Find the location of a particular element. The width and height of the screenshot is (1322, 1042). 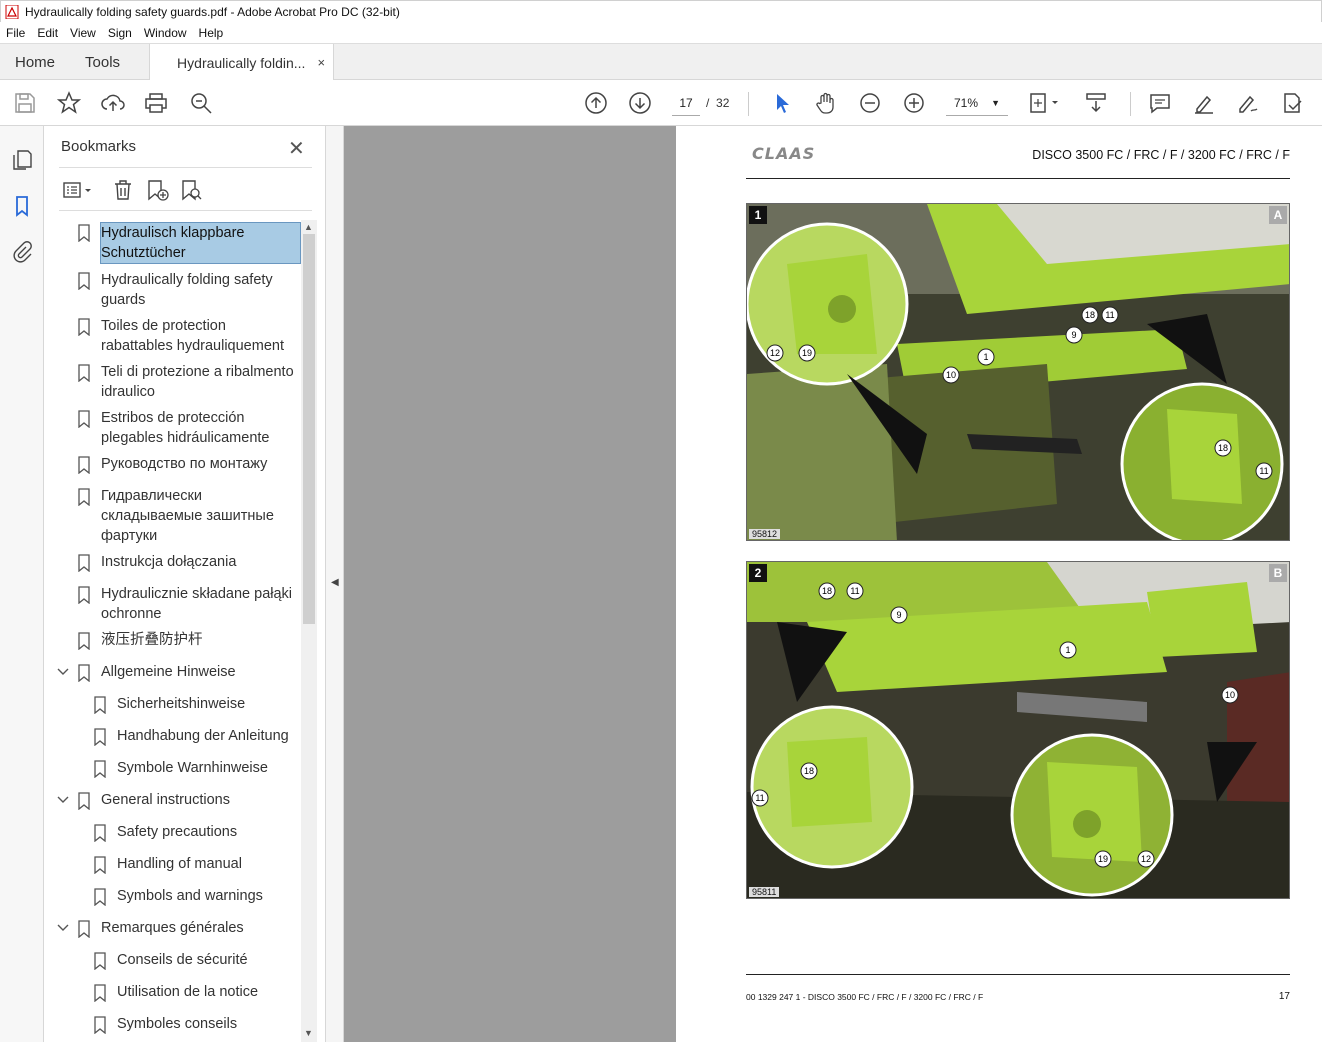

save-icon is located at coordinates (25, 103).